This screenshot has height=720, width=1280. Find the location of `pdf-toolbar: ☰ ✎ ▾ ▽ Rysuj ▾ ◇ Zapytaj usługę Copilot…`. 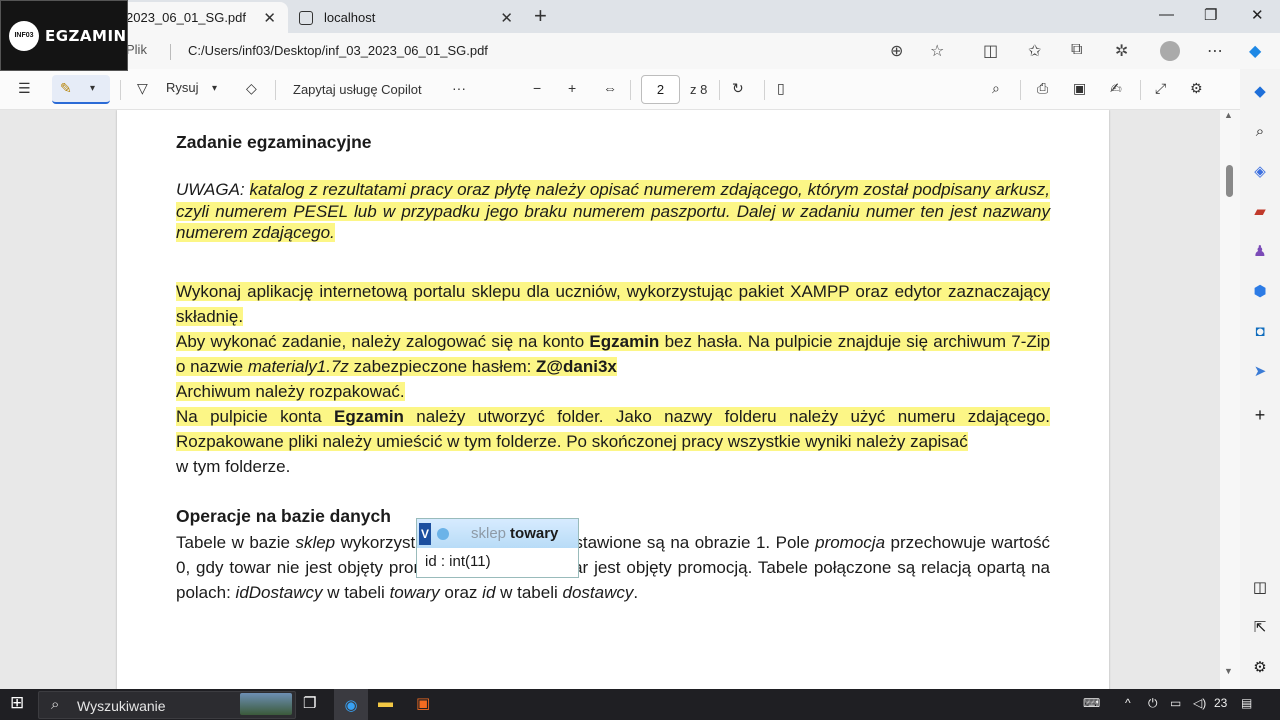

pdf-toolbar: ☰ ✎ ▾ ▽ Rysuj ▾ ◇ Zapytaj usługę Copilot… is located at coordinates (620, 89).